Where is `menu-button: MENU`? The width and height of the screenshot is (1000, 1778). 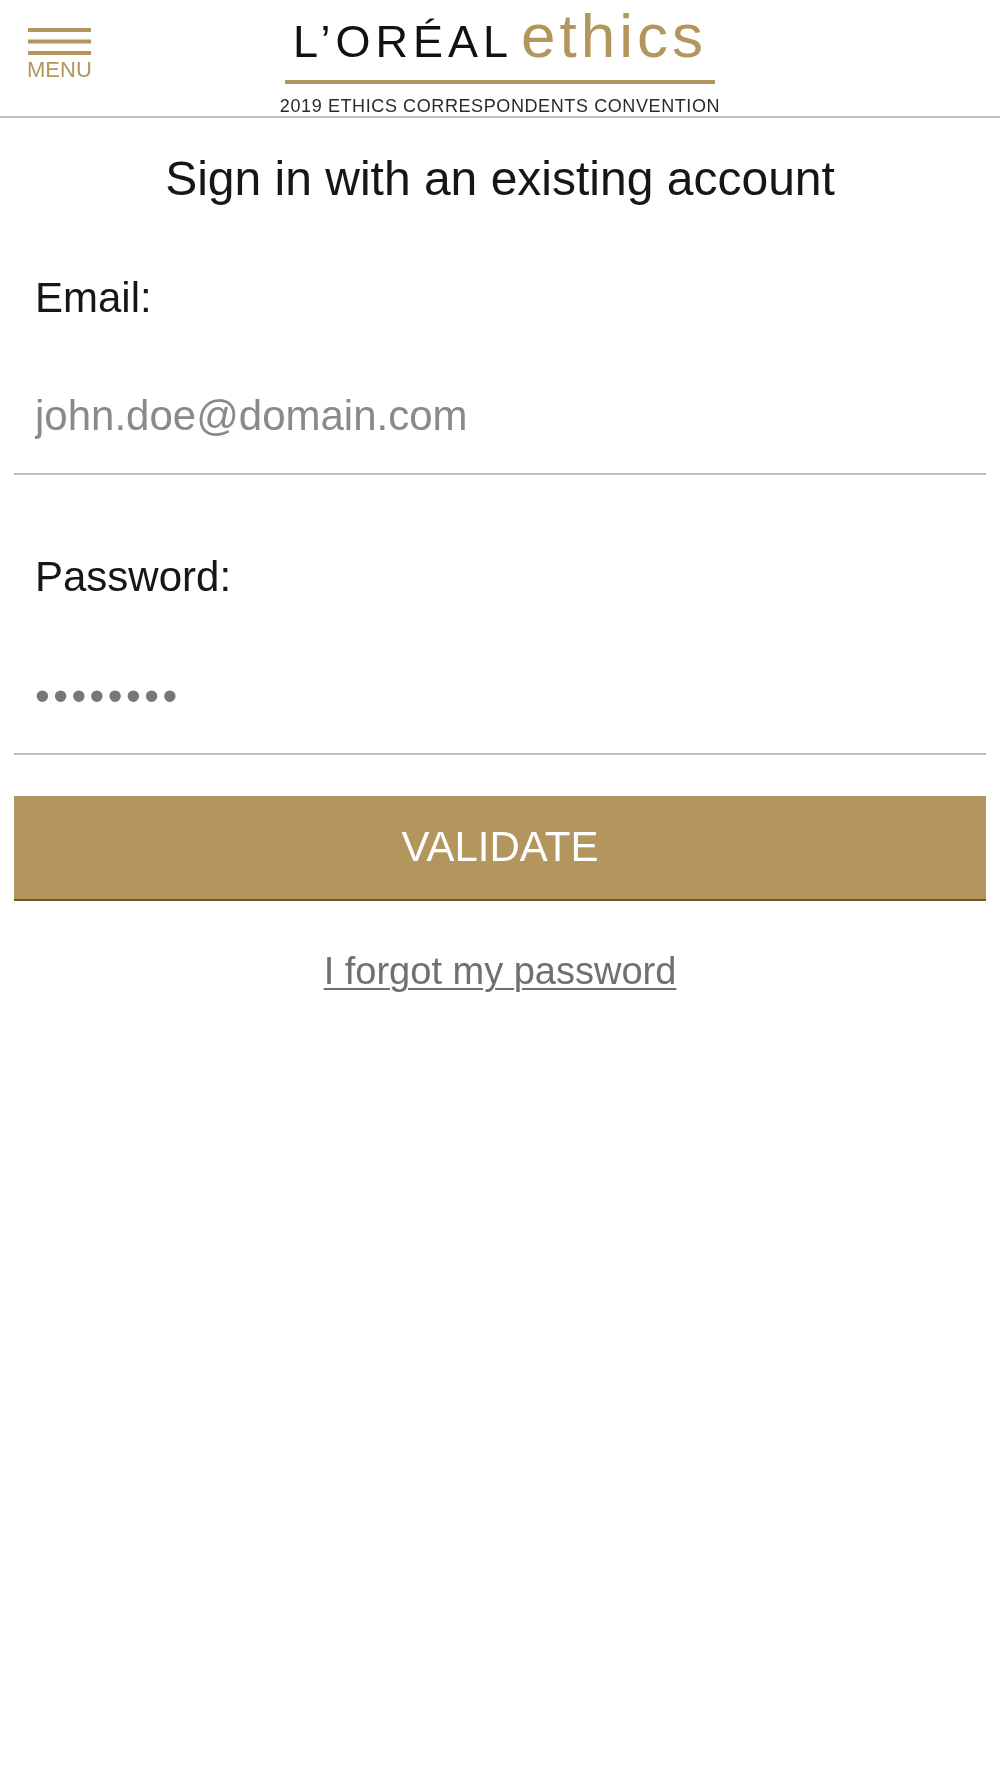 menu-button: MENU is located at coordinates (59, 54).